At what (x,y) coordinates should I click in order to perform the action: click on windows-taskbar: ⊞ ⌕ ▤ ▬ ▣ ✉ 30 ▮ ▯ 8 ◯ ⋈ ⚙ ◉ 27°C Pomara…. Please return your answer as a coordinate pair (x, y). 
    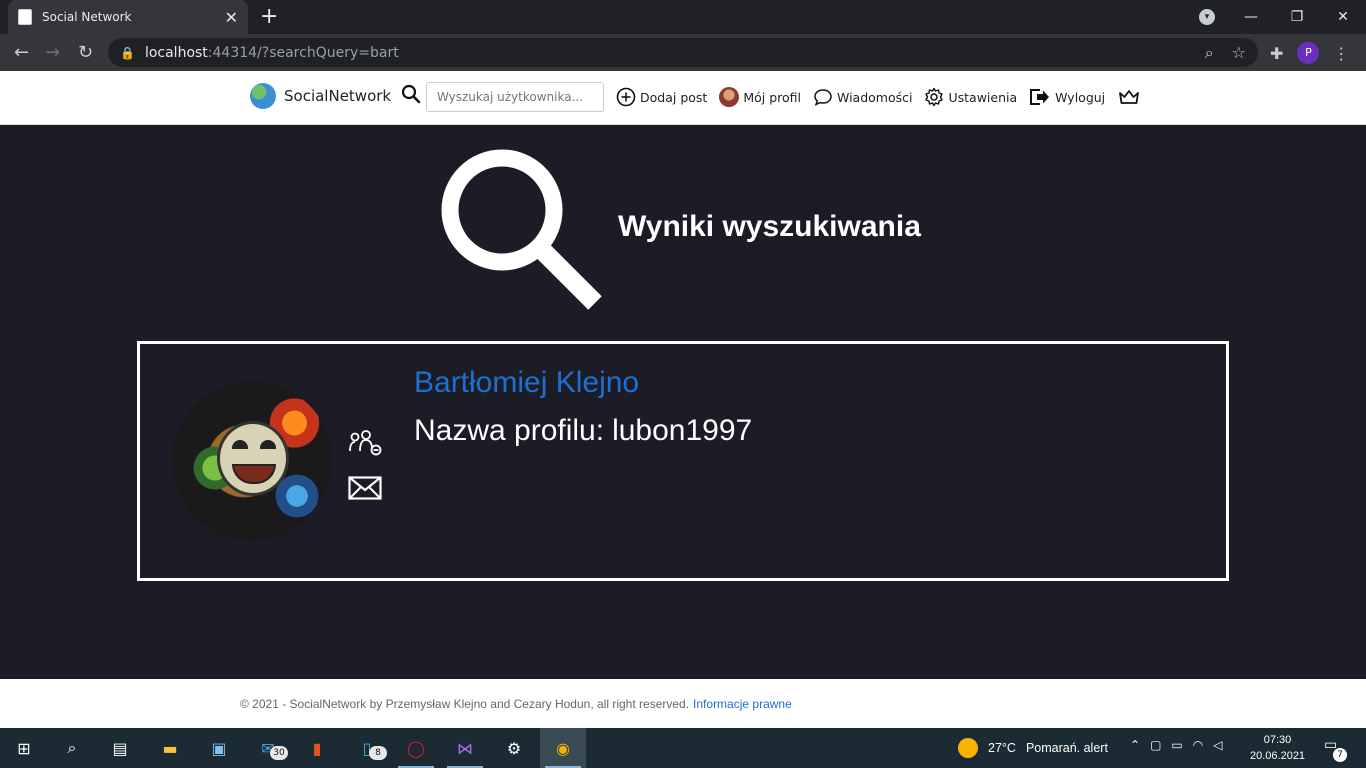
    Looking at the image, I should click on (683, 748).